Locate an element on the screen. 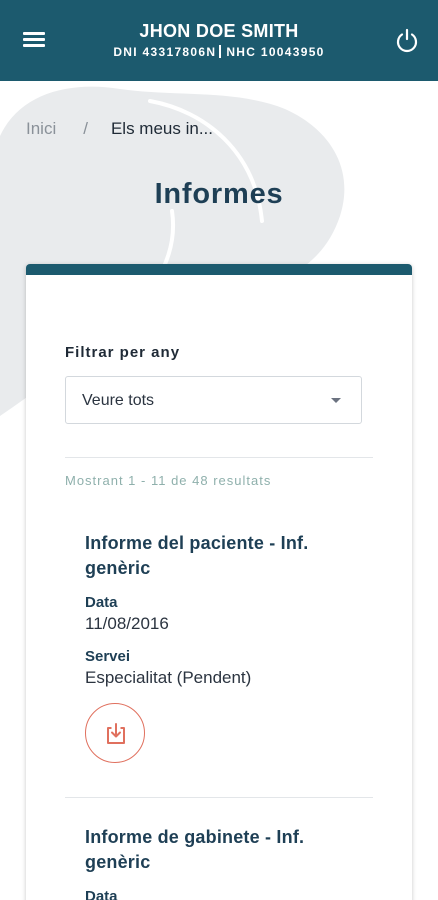 This screenshot has height=900, width=438. chevron-down-icon is located at coordinates (336, 400).